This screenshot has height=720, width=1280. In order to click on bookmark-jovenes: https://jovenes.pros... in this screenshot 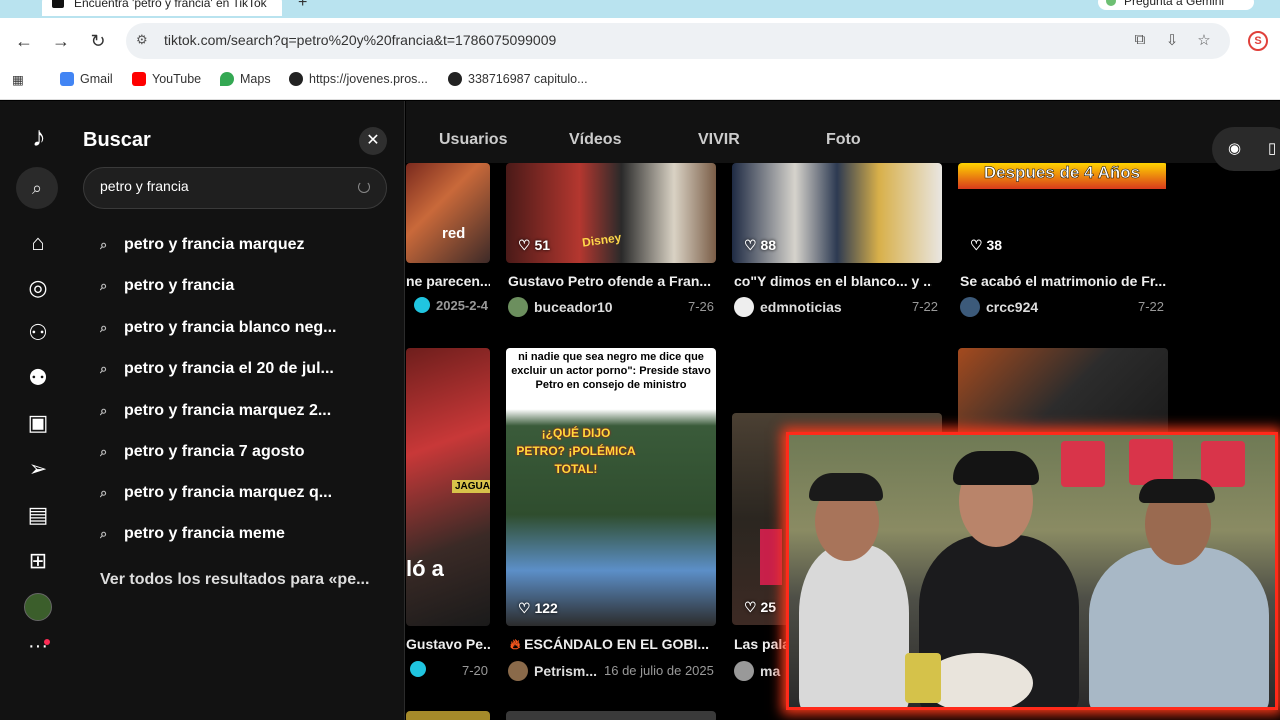, I will do `click(358, 79)`.